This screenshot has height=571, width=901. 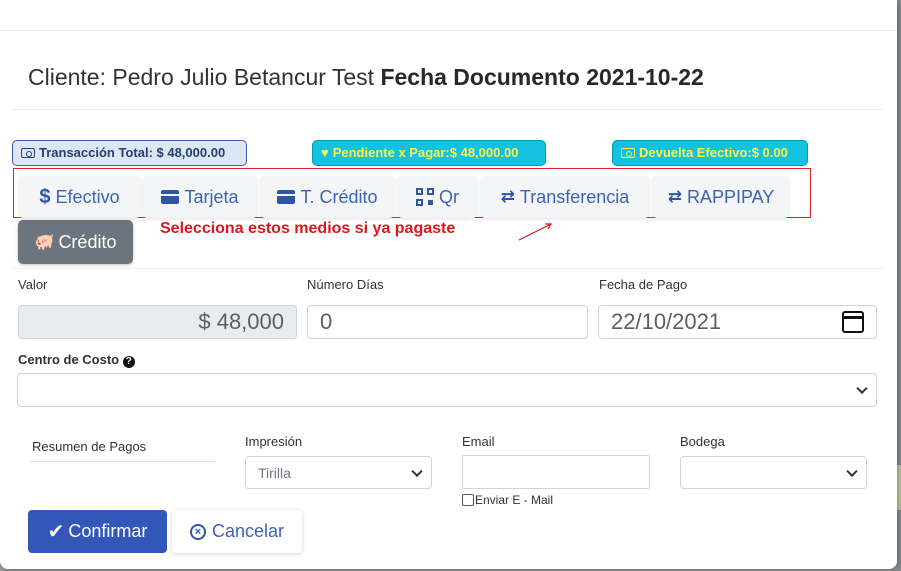 I want to click on times-circle-icon: ×, so click(x=197, y=531).